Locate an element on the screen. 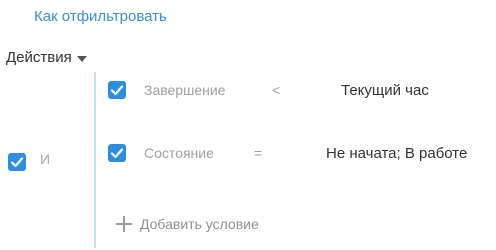 This screenshot has width=496, height=250. condition-checkbox-state is located at coordinates (117, 153).